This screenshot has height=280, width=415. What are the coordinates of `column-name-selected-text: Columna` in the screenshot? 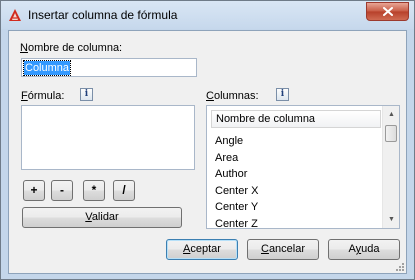 It's located at (47, 68).